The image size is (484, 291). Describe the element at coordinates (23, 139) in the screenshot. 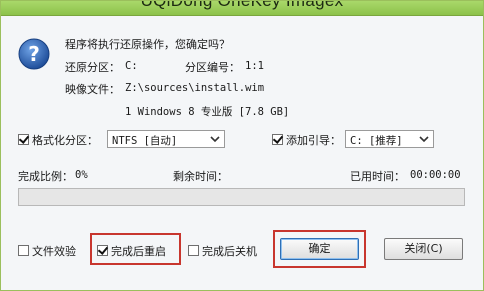

I see `format-checkbox` at that location.